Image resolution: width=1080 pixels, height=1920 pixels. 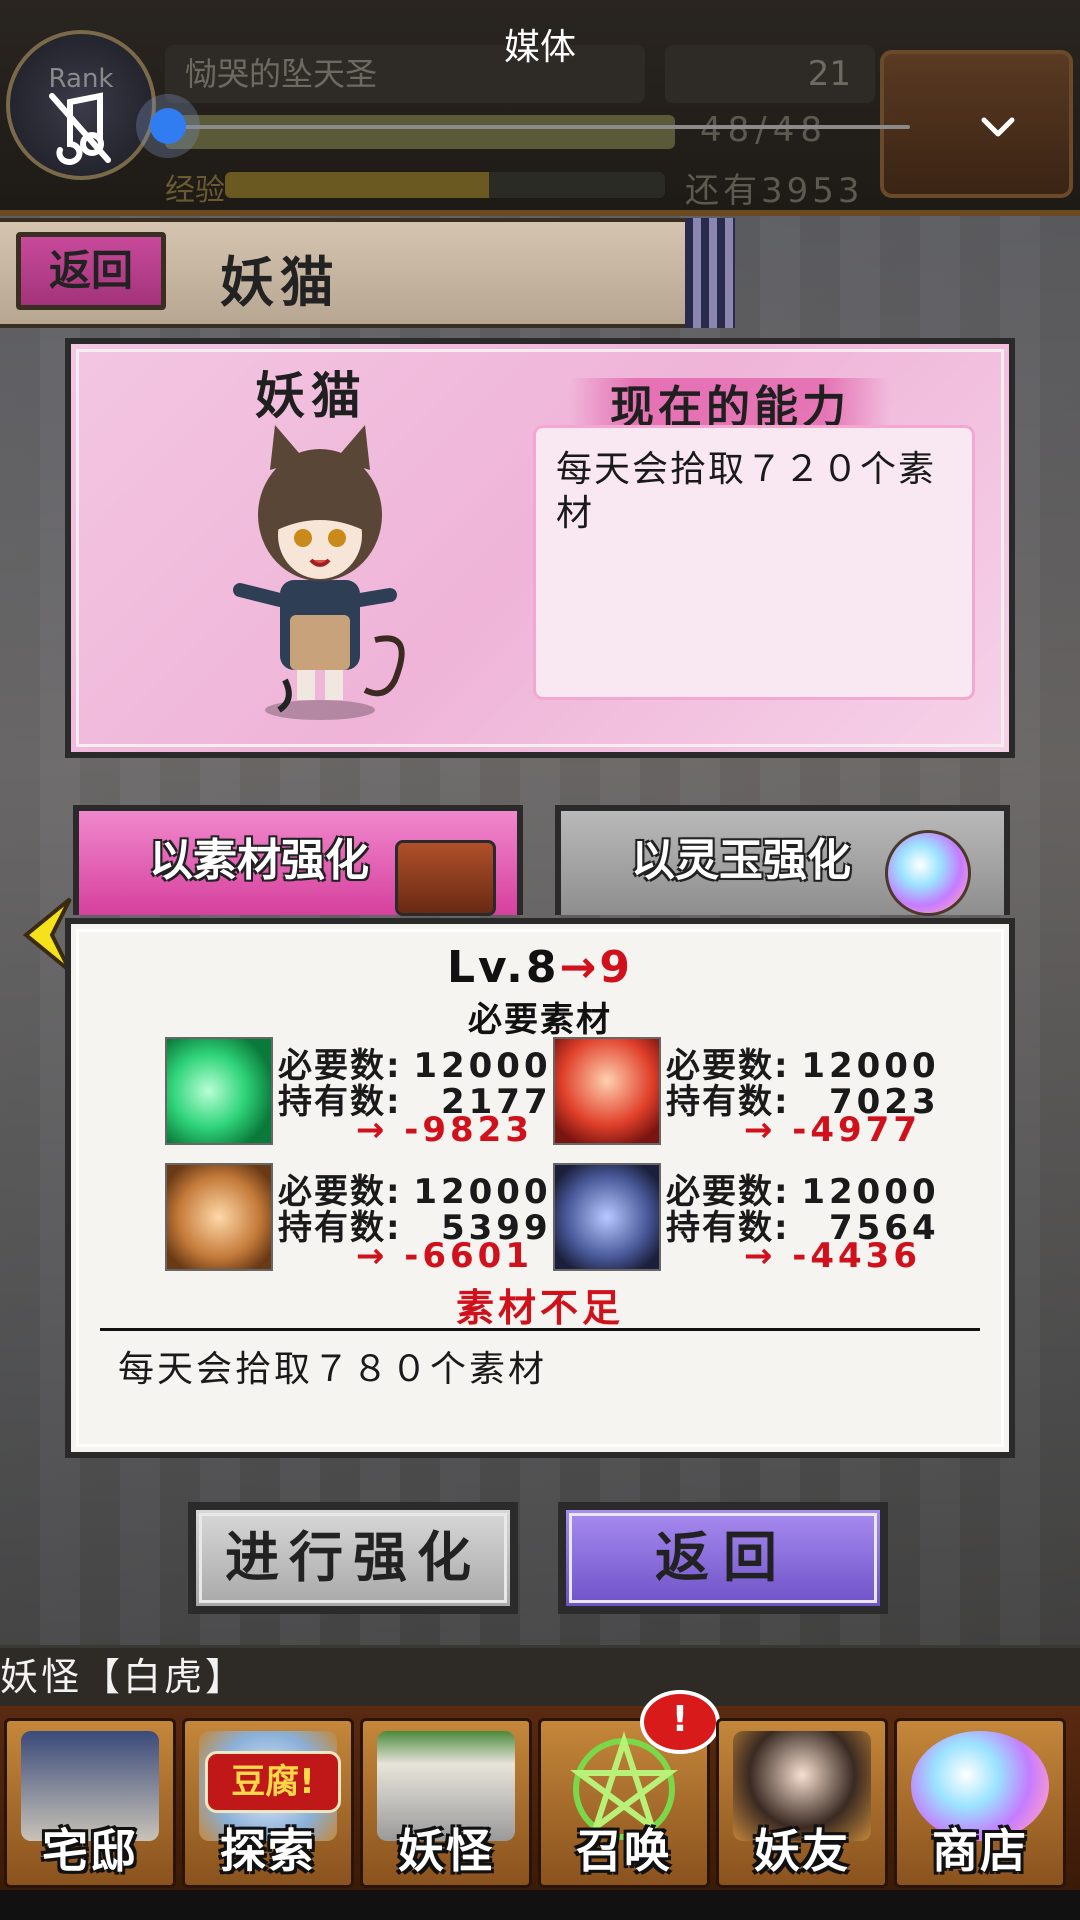 I want to click on material-copper-scroll-icon, so click(x=219, y=1217).